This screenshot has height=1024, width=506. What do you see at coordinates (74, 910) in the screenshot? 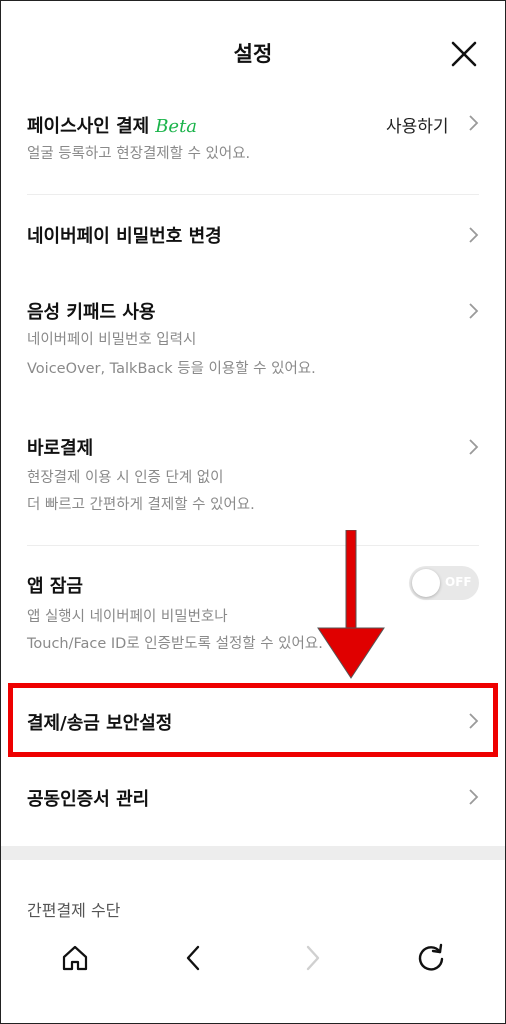
I see `section-title: 간편결제 수단` at bounding box center [74, 910].